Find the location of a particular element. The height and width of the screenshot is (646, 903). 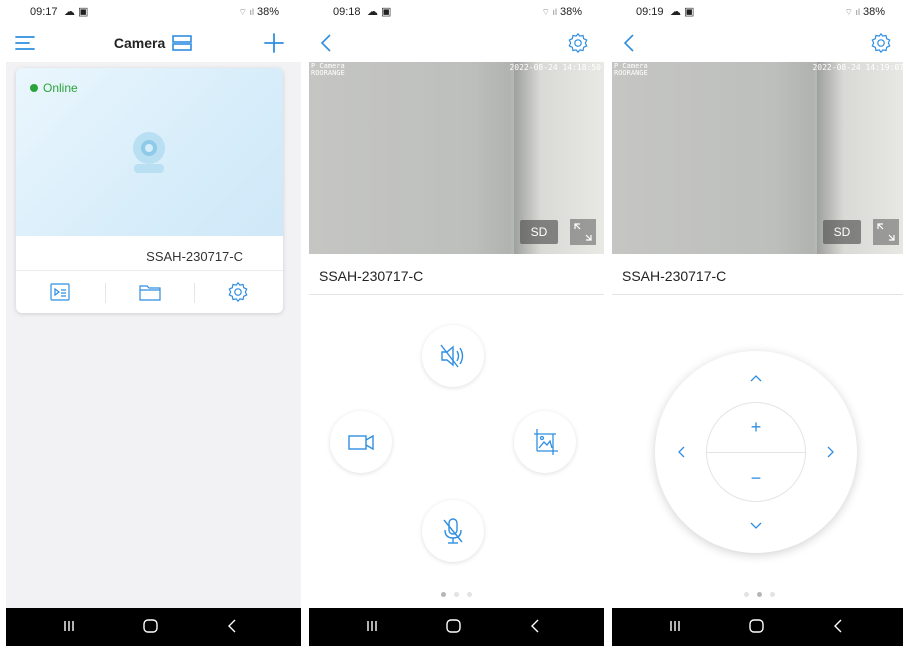

grid-view-icon is located at coordinates (182, 43).